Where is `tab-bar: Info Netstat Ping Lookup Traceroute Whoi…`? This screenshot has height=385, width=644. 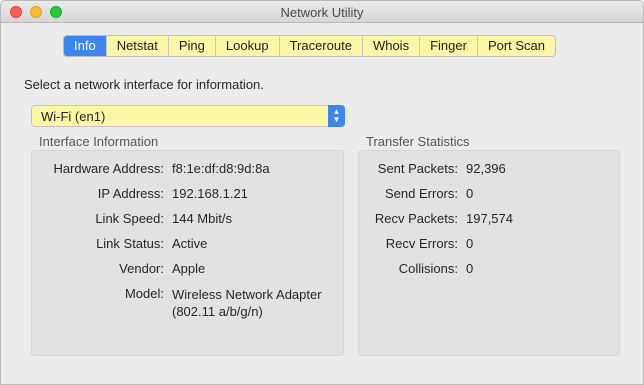 tab-bar: Info Netstat Ping Lookup Traceroute Whoi… is located at coordinates (310, 46).